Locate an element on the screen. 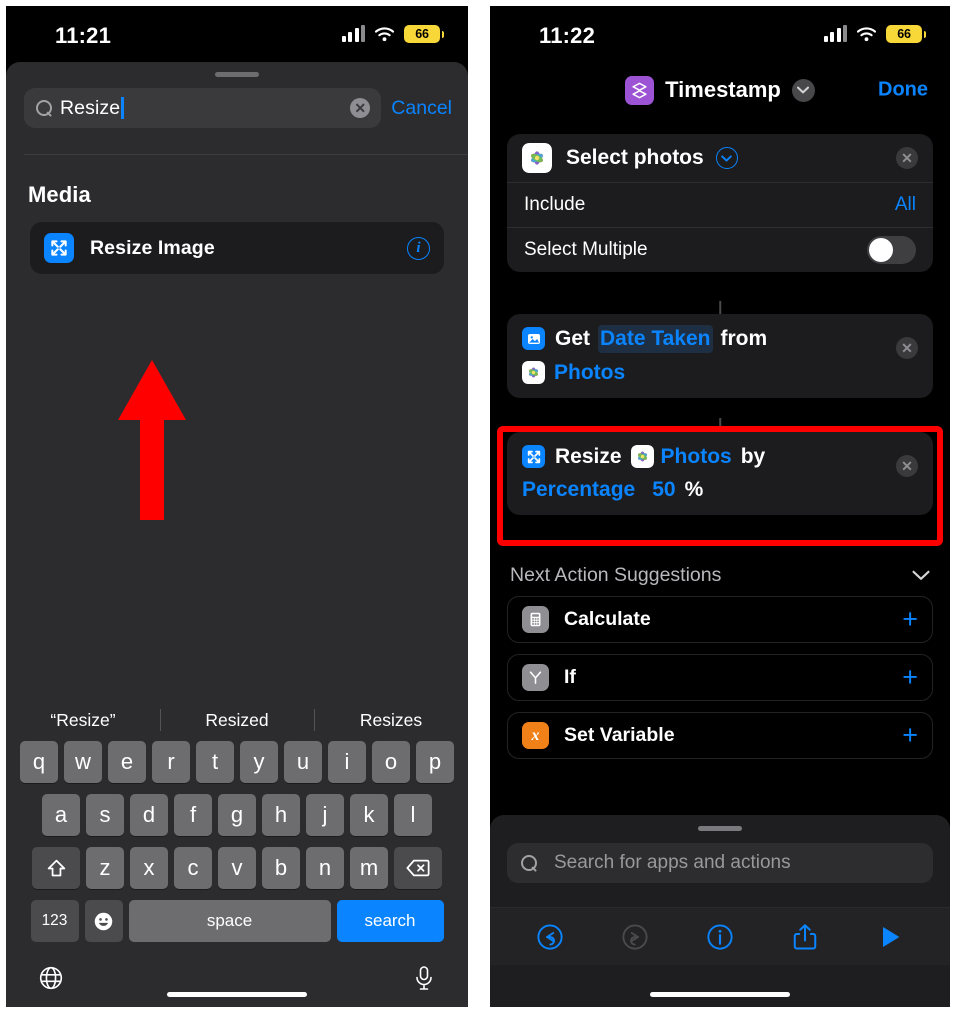 Image resolution: width=956 pixels, height=1013 pixels. key-d: d is located at coordinates (149, 815).